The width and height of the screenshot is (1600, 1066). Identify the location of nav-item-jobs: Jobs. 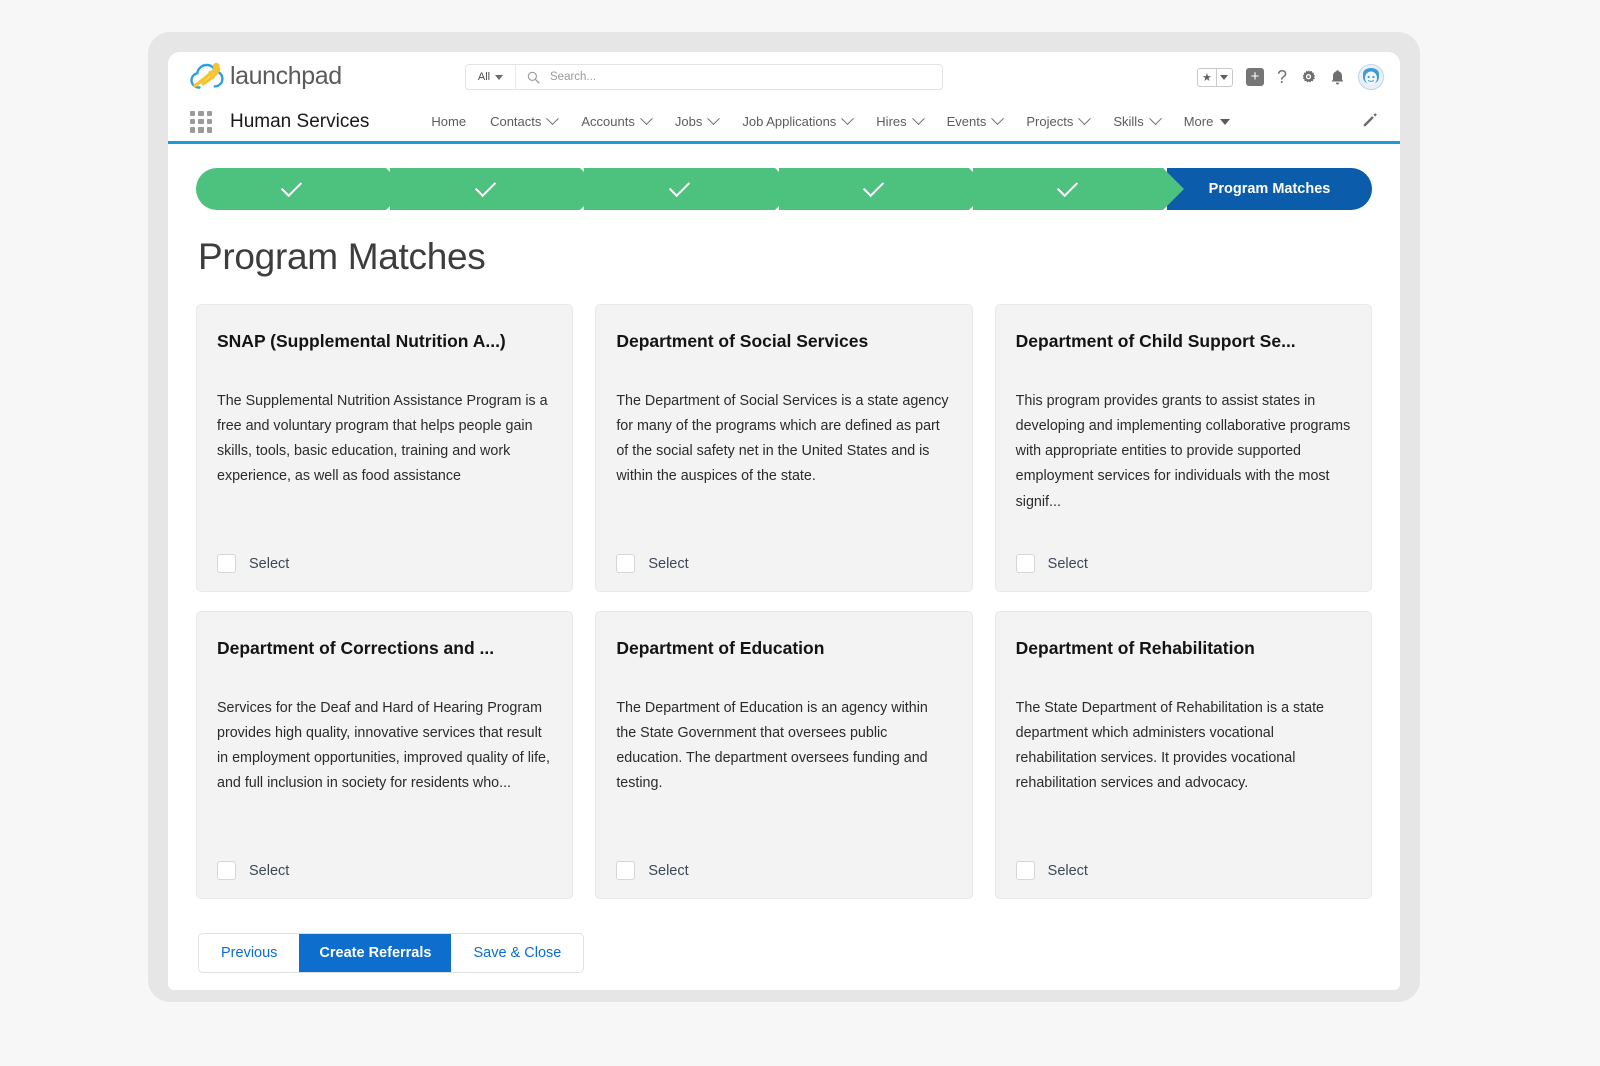
(696, 121).